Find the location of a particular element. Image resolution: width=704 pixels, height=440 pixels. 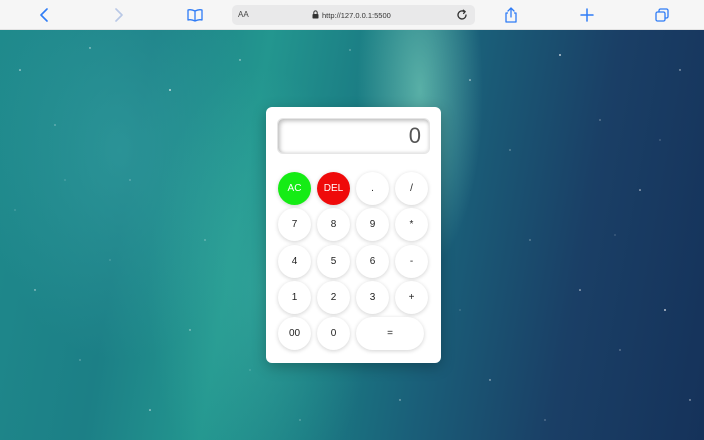

key-4: 4 is located at coordinates (294, 261).